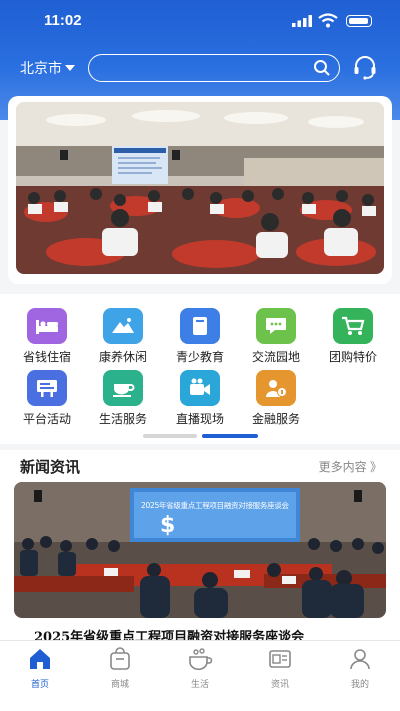 Image resolution: width=400 pixels, height=711 pixels. I want to click on category-label: 生活服务, so click(122, 419).